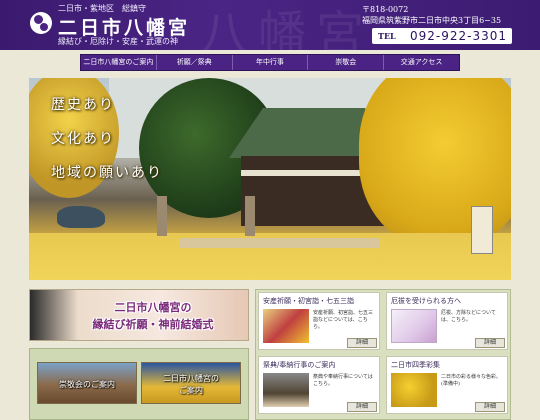  I want to click on card-desc: 二日市の彩る様々な色彩。(準備中), so click(471, 380).